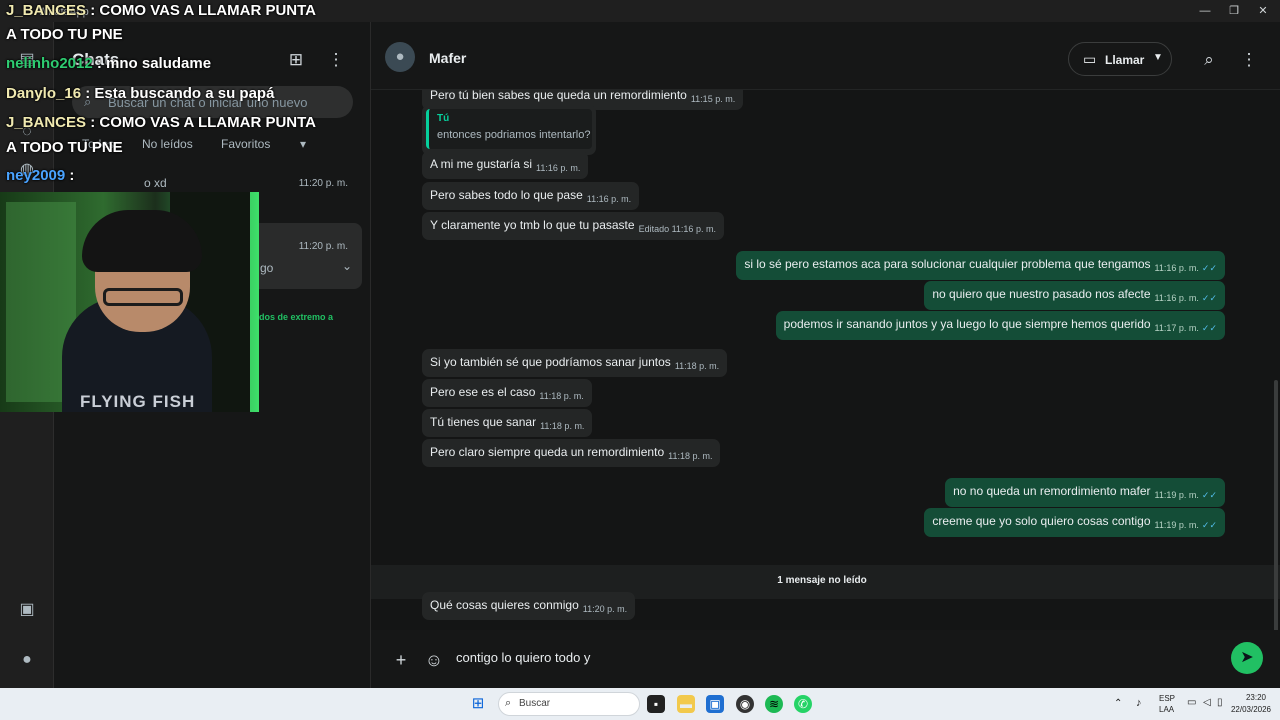 This screenshot has width=1280, height=720. What do you see at coordinates (1249, 60) in the screenshot?
I see `menu-icon: ⋮` at bounding box center [1249, 60].